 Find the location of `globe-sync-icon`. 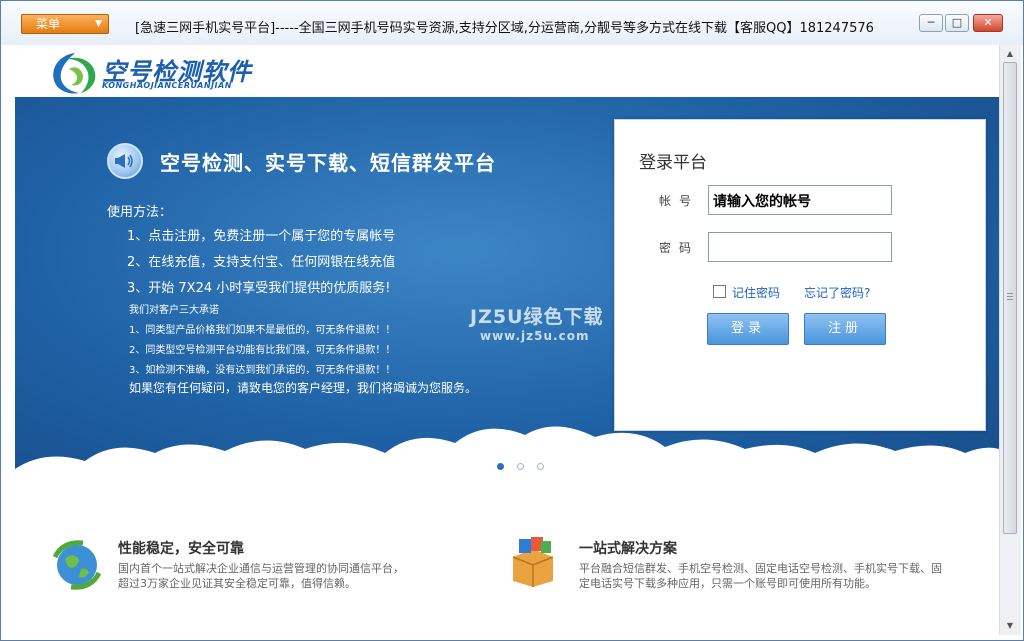

globe-sync-icon is located at coordinates (77, 565).